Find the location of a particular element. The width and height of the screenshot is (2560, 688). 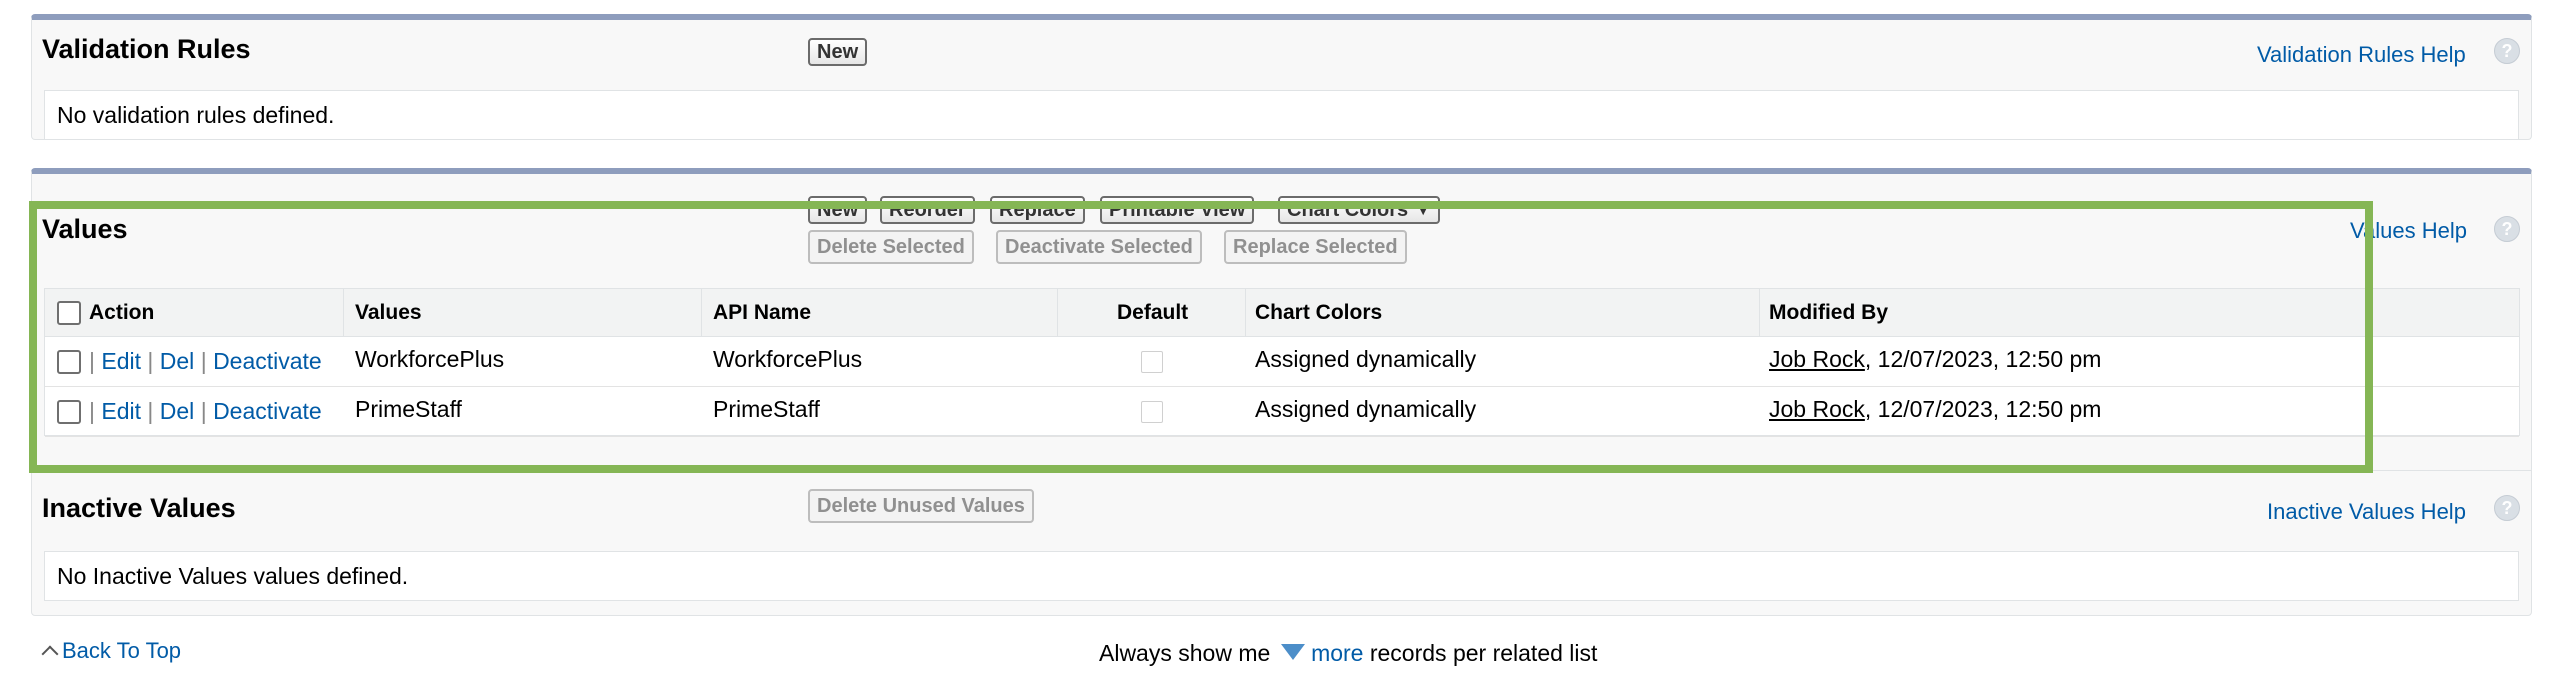

chart-colors-button: Chart Colors ▼ is located at coordinates (1359, 210).